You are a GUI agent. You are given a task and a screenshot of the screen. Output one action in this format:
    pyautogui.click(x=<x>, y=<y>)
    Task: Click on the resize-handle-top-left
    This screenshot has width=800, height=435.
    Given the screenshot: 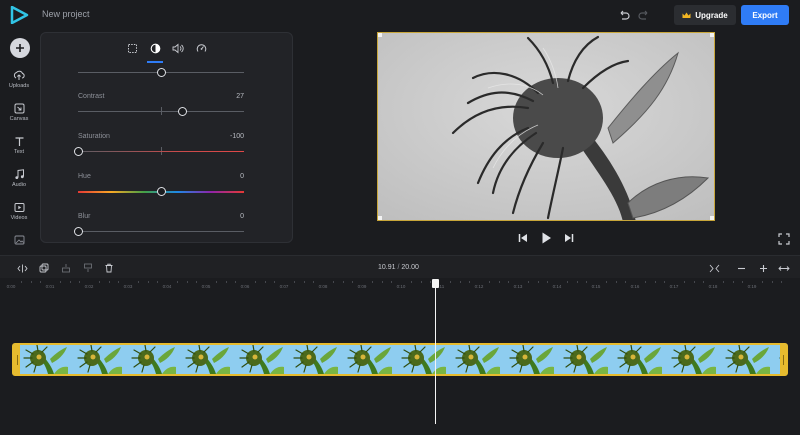 What is the action you would take?
    pyautogui.click(x=380, y=35)
    